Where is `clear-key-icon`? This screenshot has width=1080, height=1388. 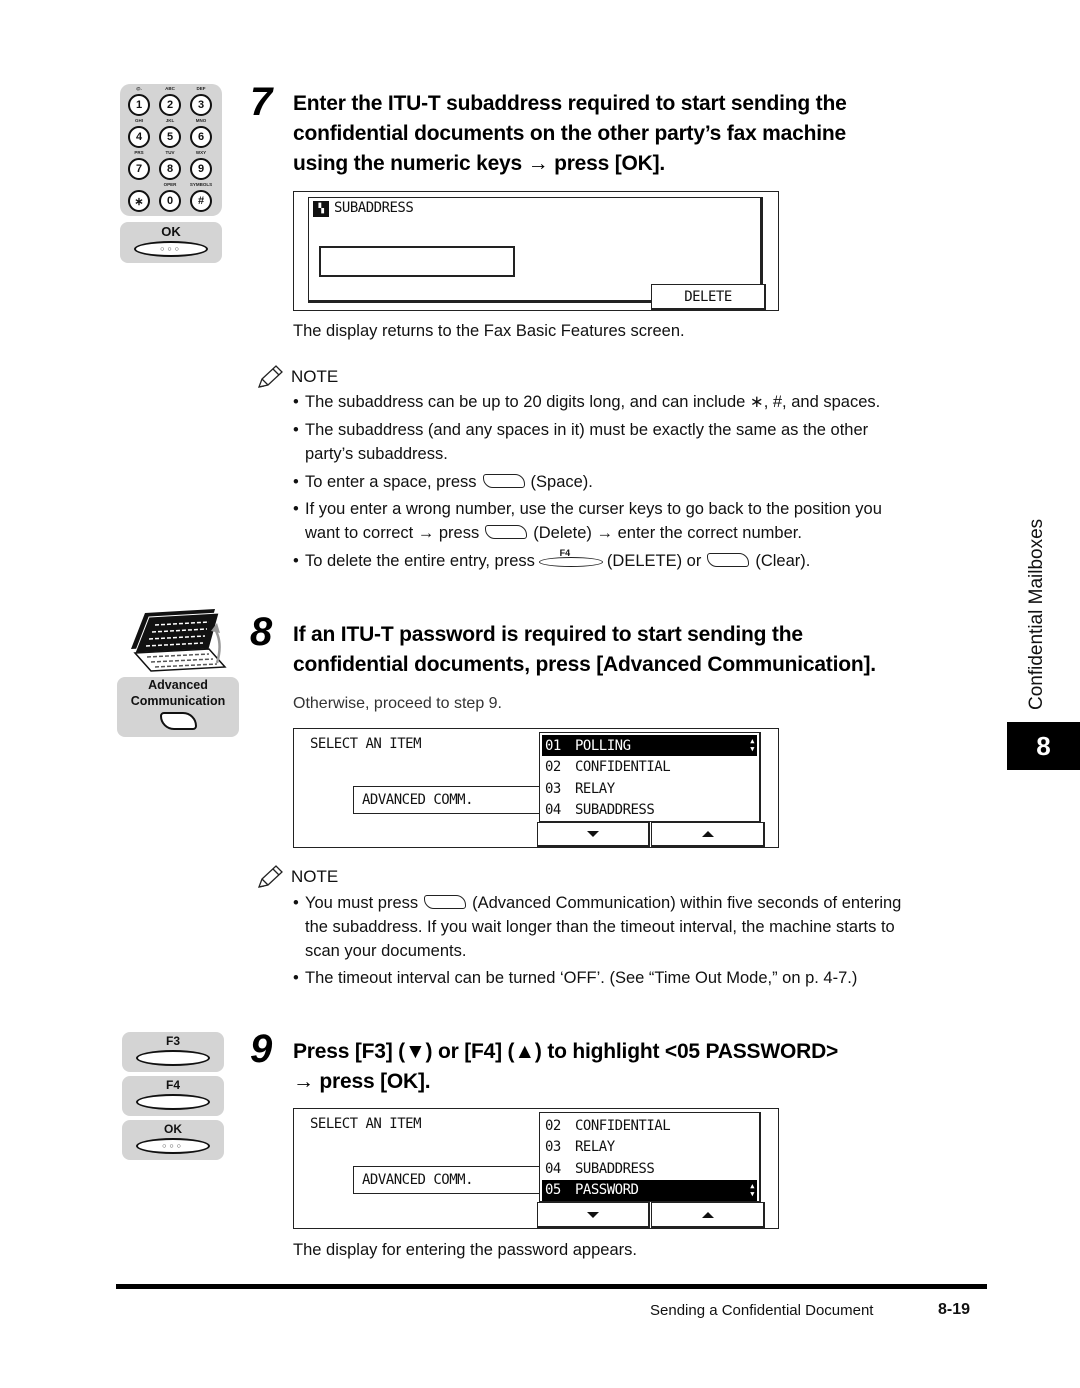 clear-key-icon is located at coordinates (728, 560).